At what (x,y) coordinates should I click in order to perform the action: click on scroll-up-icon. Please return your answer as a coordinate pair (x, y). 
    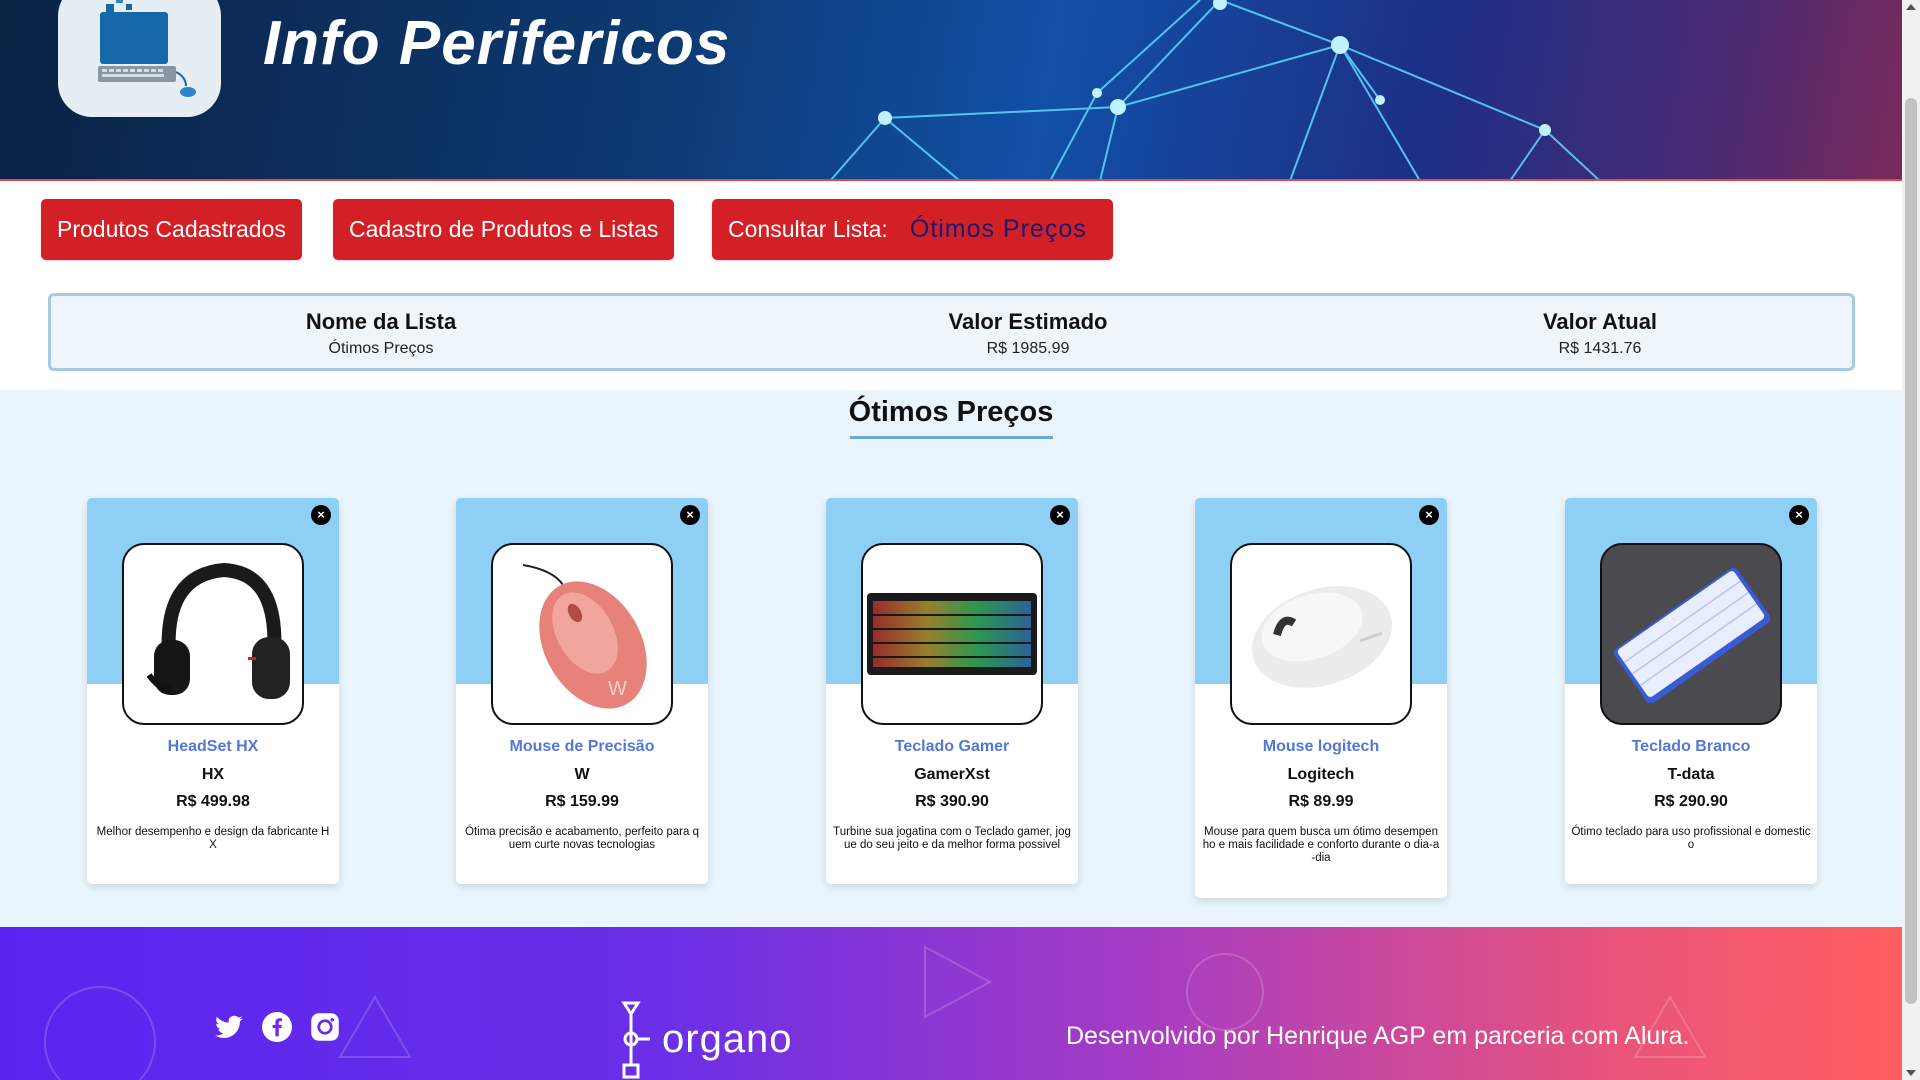
    Looking at the image, I should click on (1911, 7).